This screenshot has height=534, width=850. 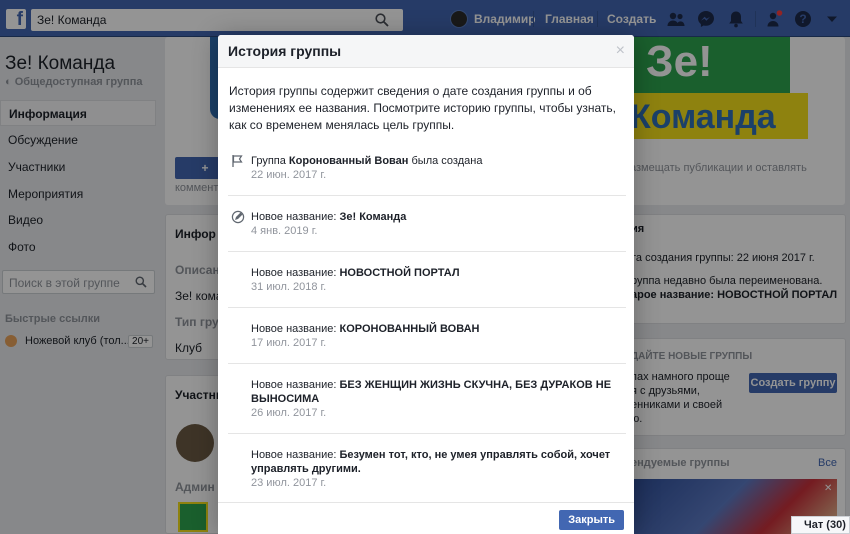 I want to click on group-name: НОВОСТНОЙ ПОРТАЛ, so click(x=399, y=273).